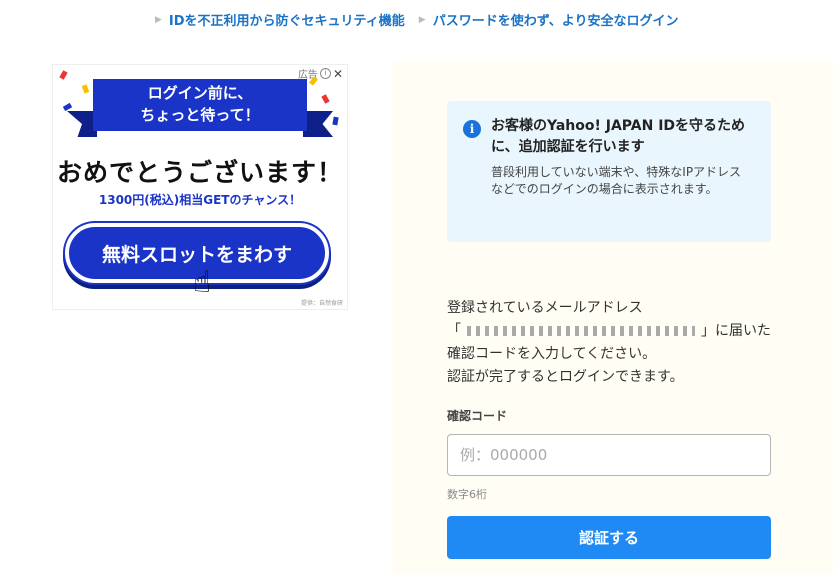 This screenshot has height=574, width=833. I want to click on ad-subline: 1300円(税込)相当GETのチャンス！, so click(200, 200).